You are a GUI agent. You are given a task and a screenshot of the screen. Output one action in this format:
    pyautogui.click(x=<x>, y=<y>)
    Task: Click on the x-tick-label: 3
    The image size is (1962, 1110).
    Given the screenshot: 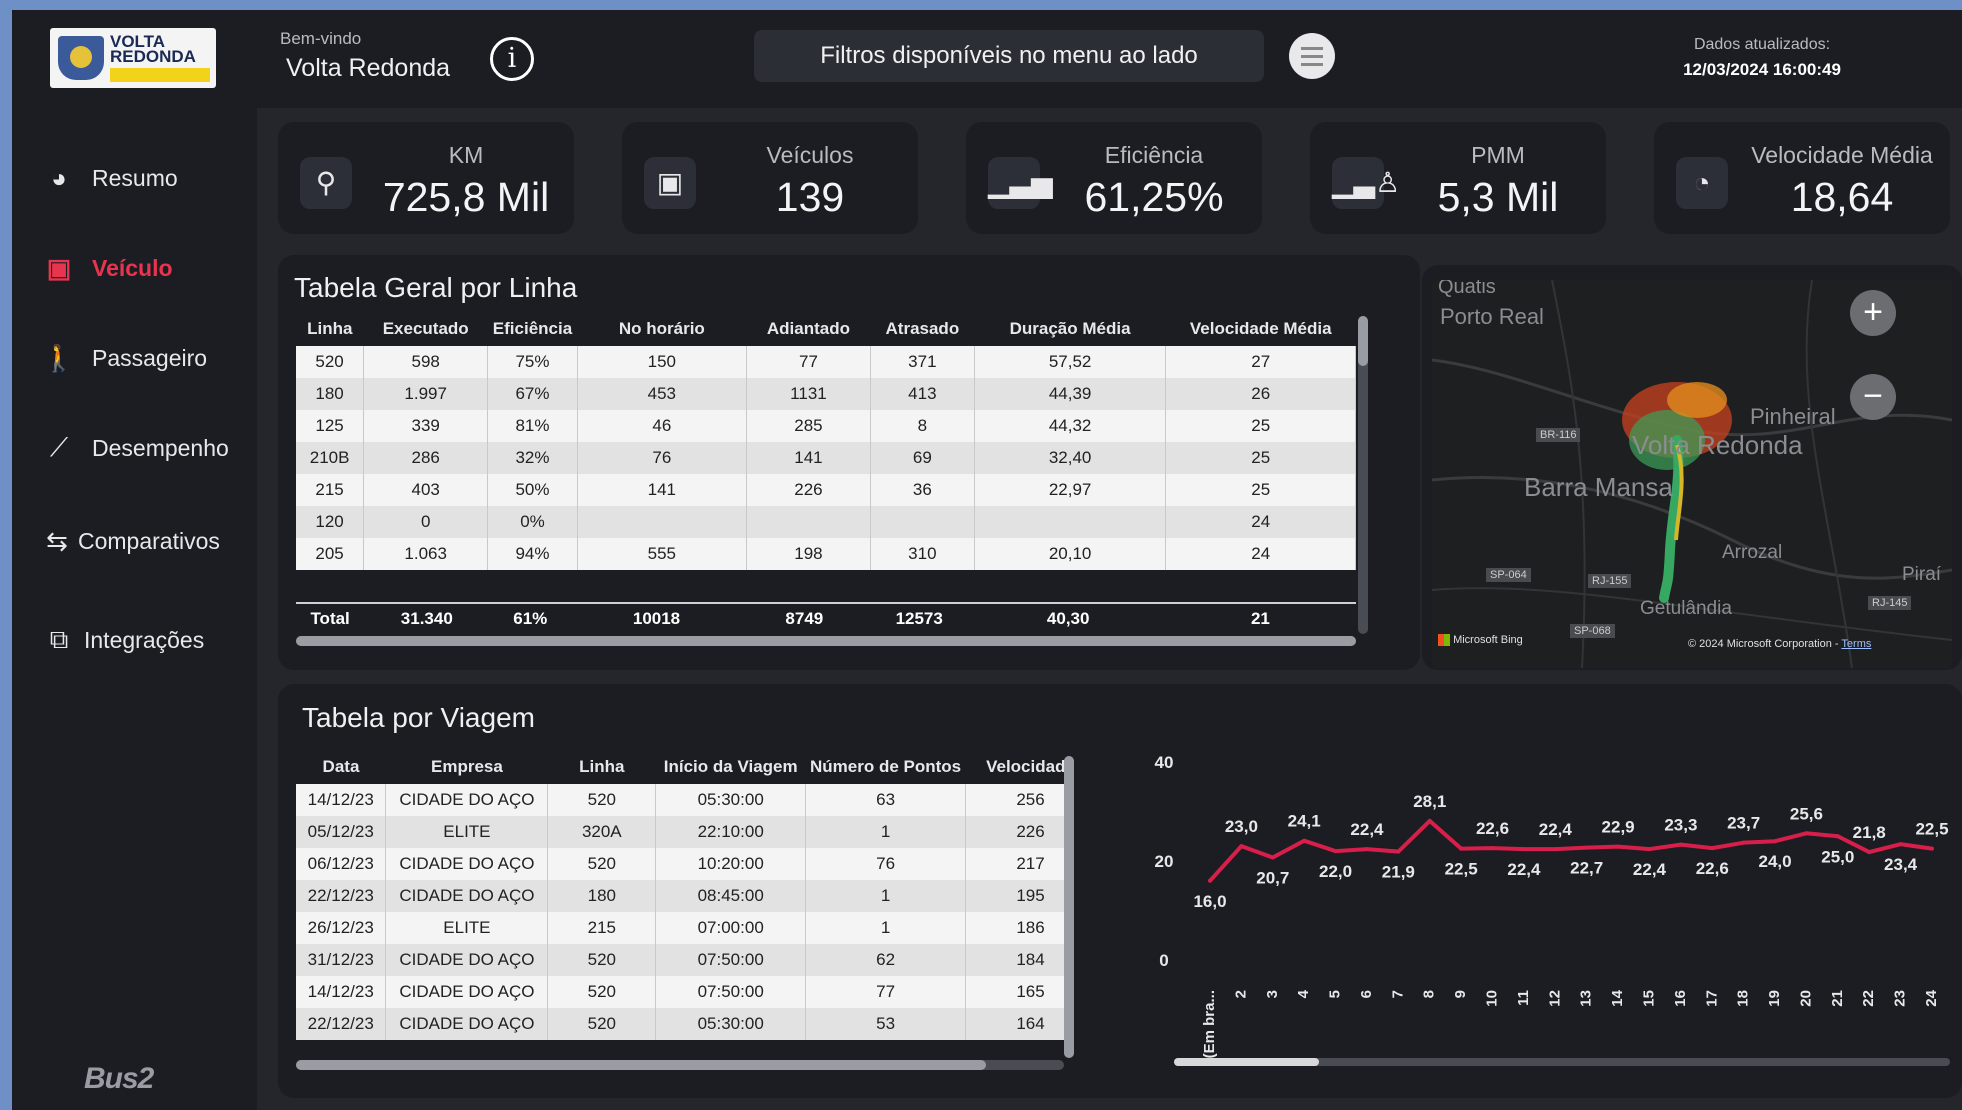 What is the action you would take?
    pyautogui.click(x=1272, y=994)
    